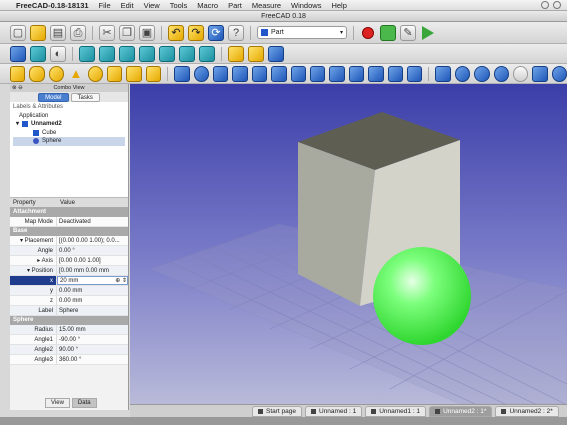  Describe the element at coordinates (92, 270) in the screenshot. I see `property-value: [0.00 mm 0.00 mm` at that location.